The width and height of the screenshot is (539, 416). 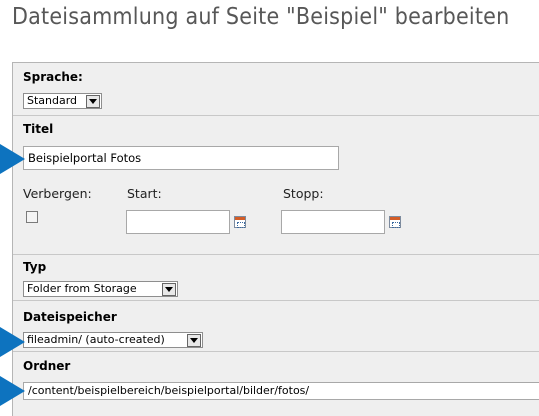 I want to click on language-select-value: Standard, so click(x=52, y=100).